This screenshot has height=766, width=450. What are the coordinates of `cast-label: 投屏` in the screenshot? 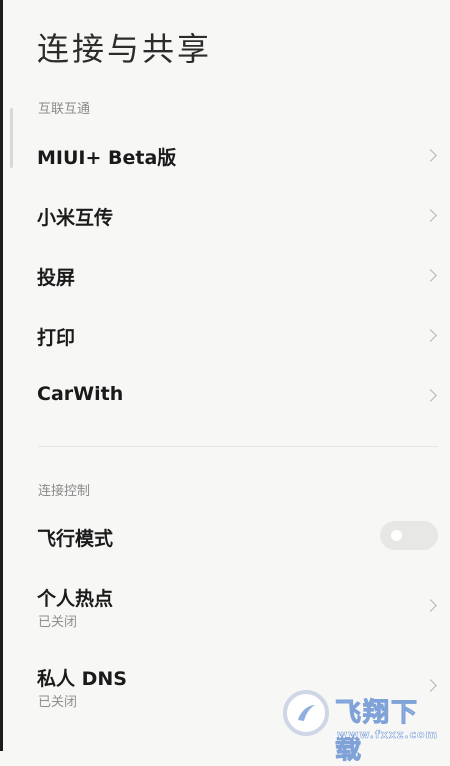 It's located at (56, 278).